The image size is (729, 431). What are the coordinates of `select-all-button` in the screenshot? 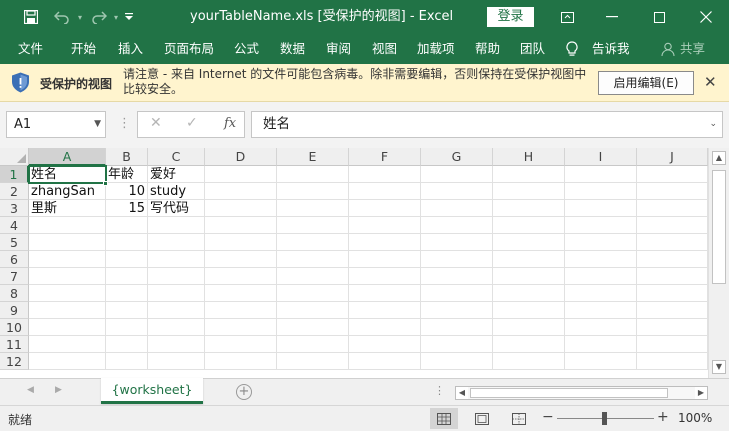 It's located at (14, 157).